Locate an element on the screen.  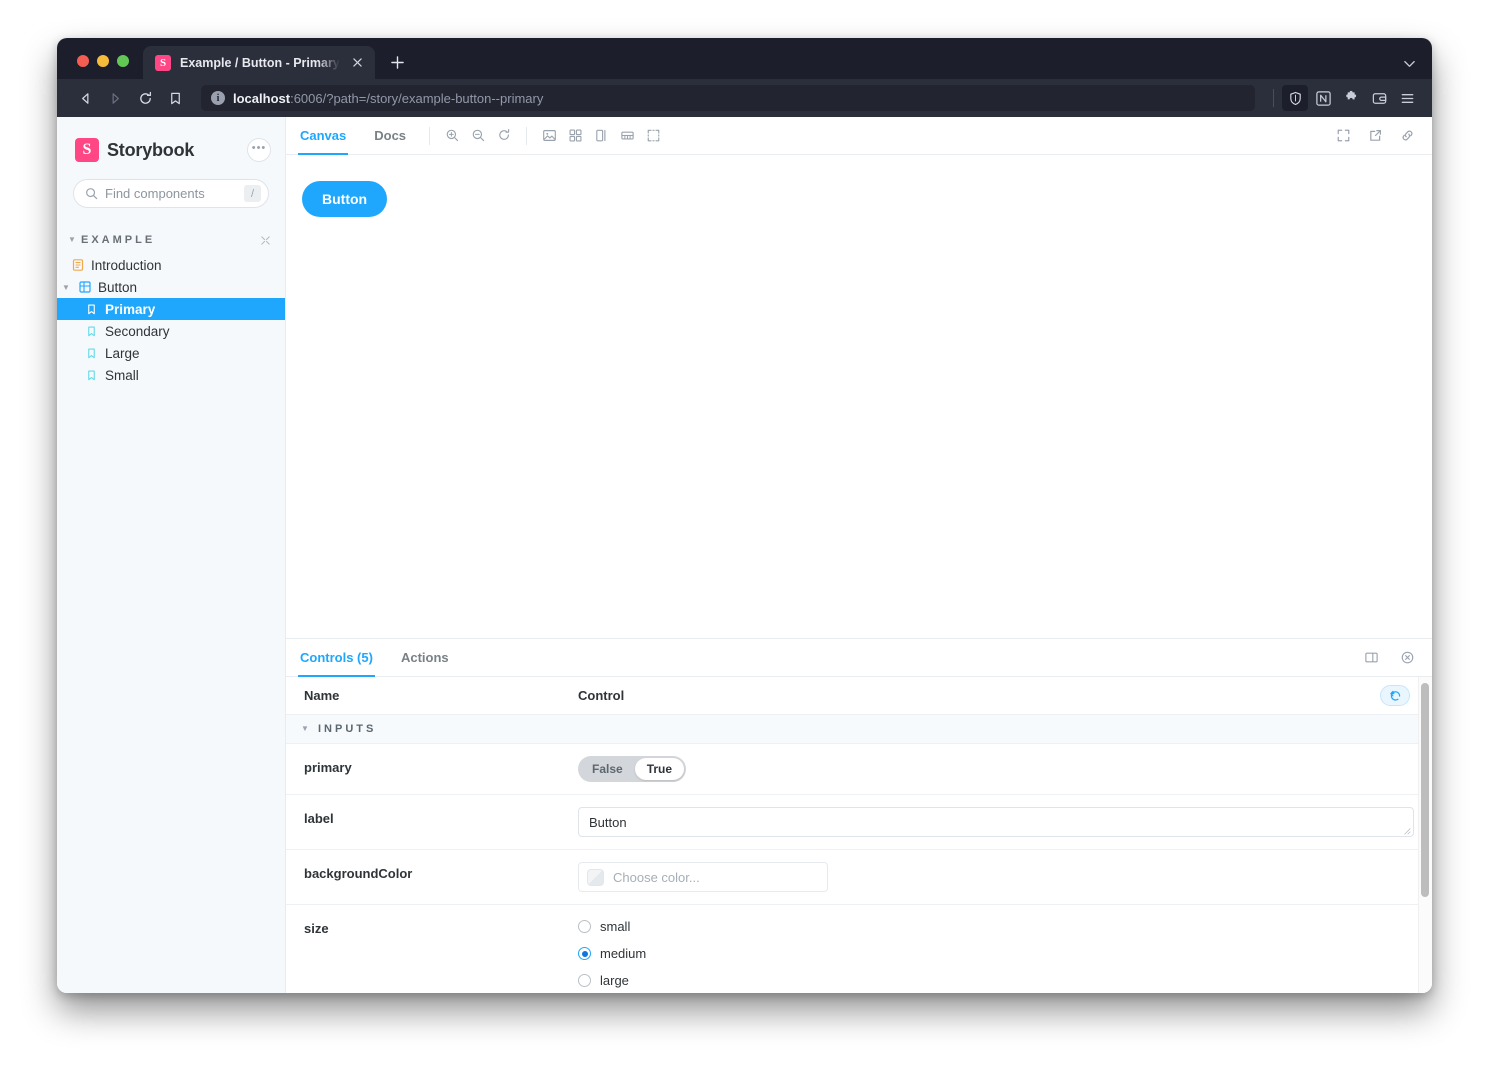
open-in-new-tab-icon is located at coordinates (1375, 136).